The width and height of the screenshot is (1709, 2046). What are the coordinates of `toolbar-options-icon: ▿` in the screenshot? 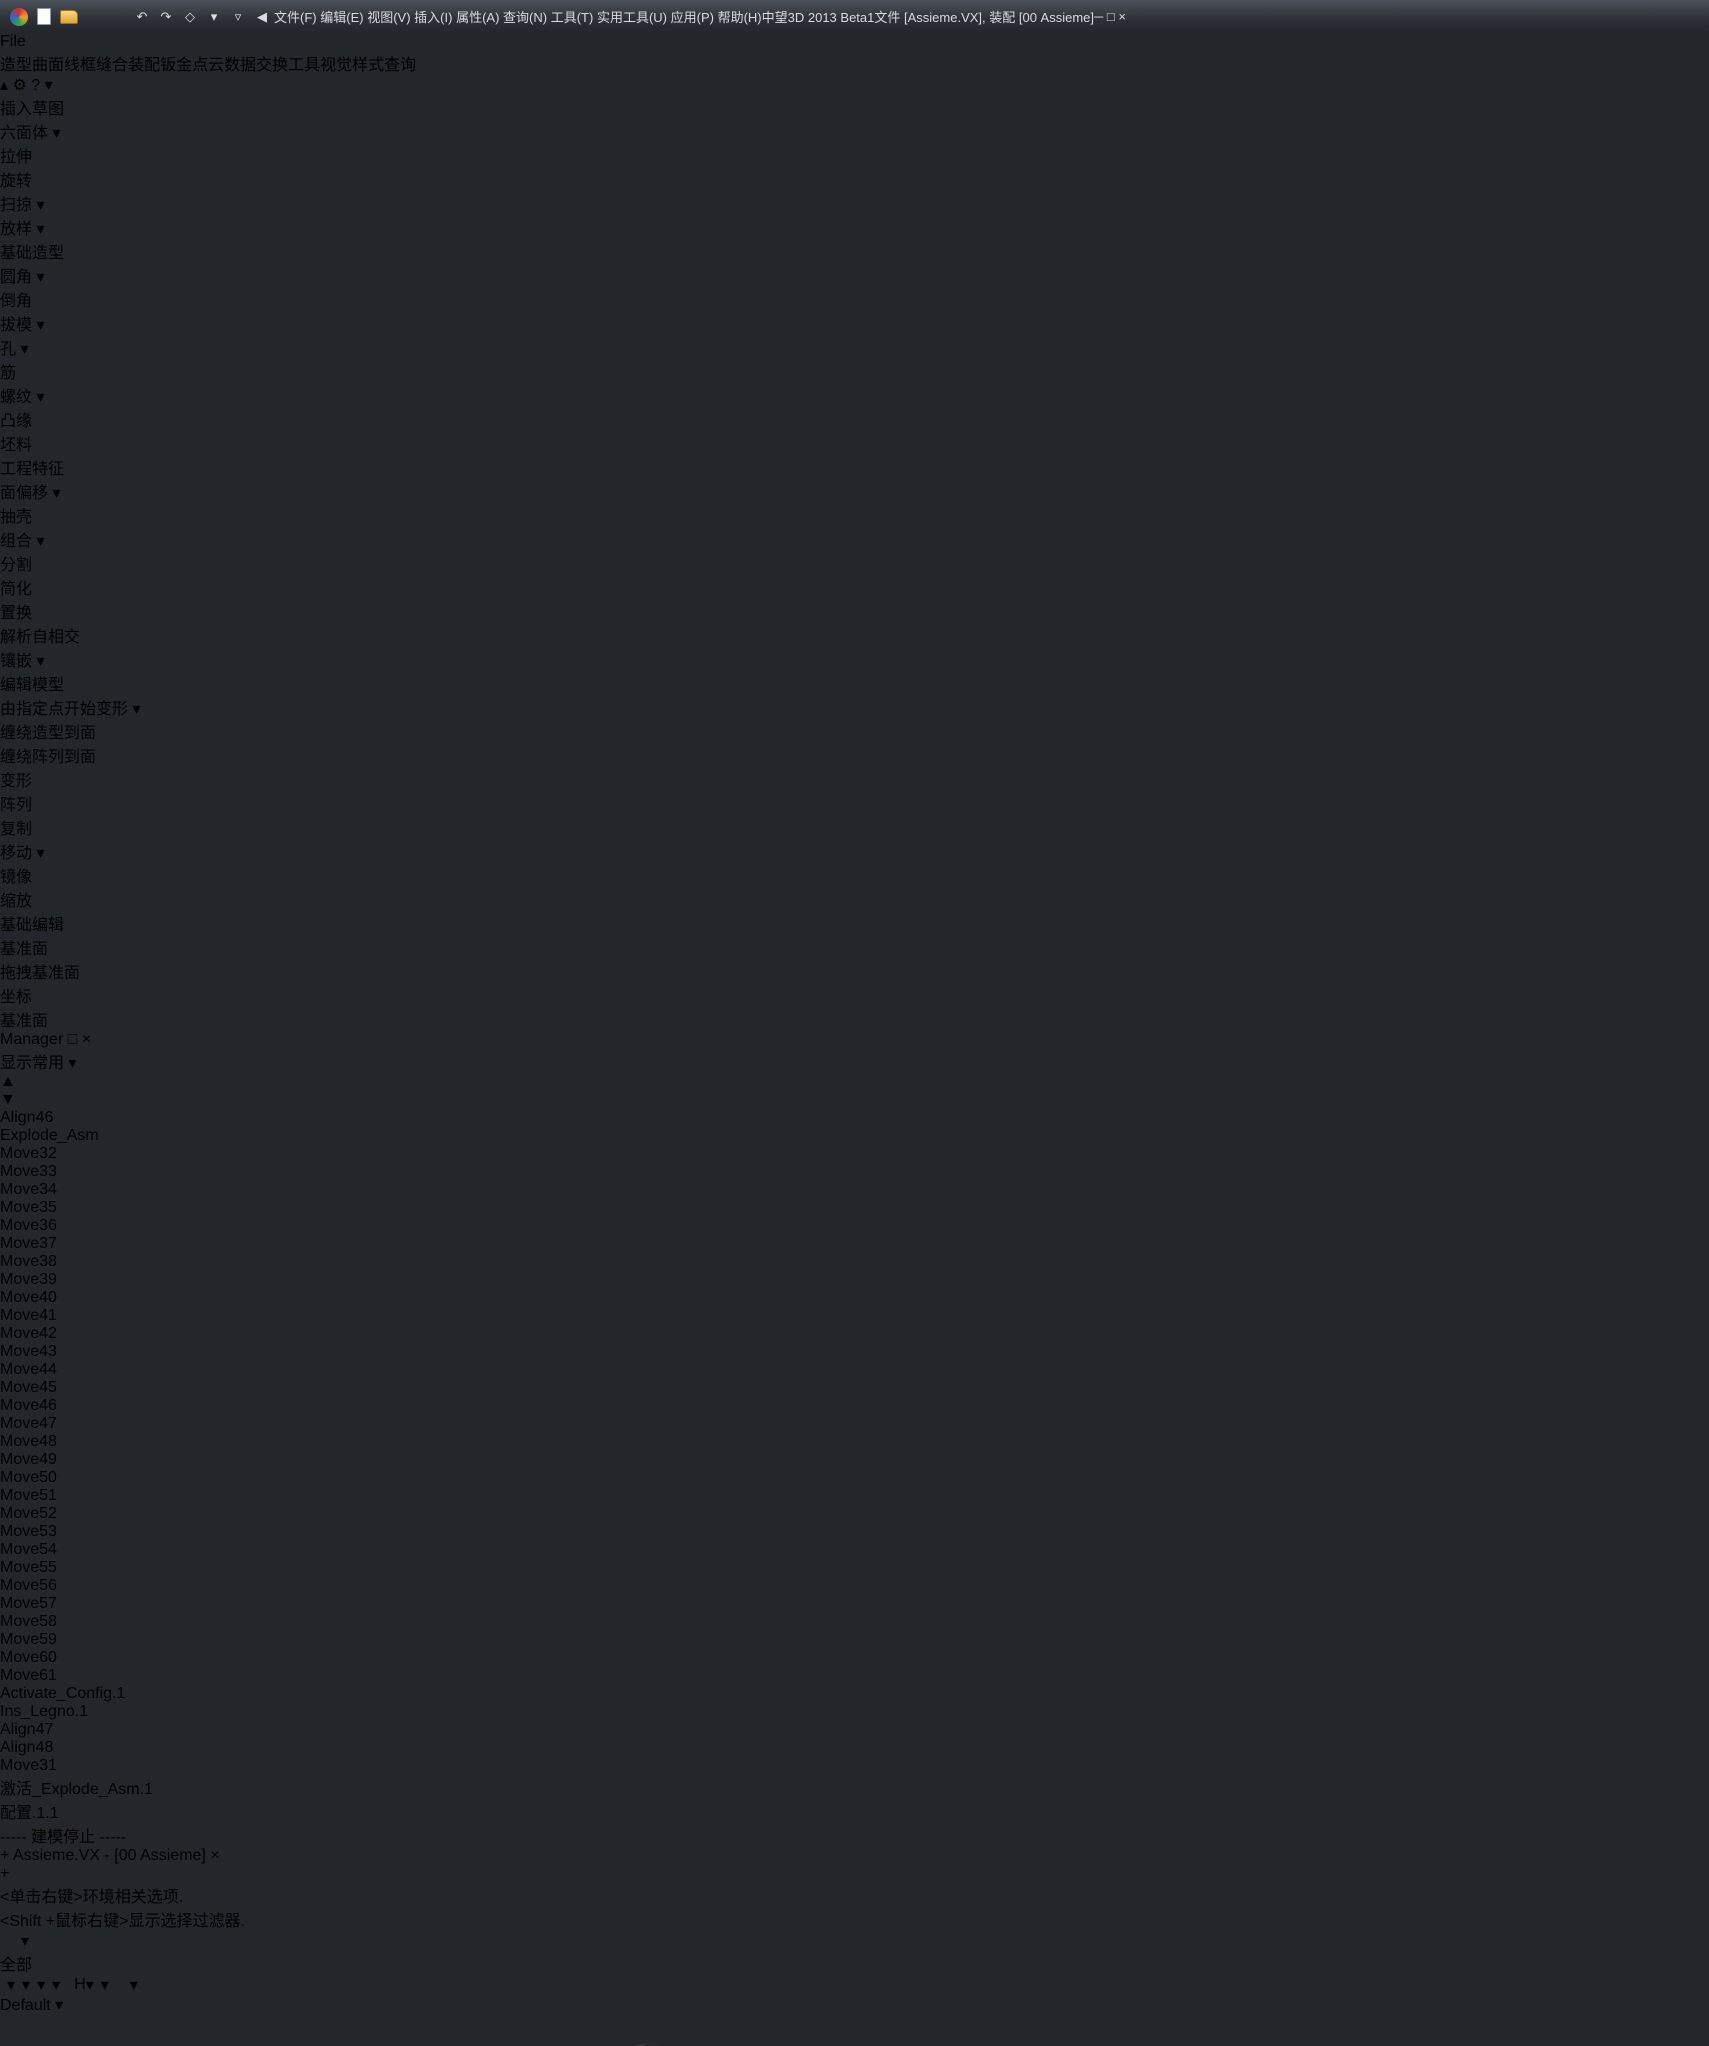 It's located at (238, 17).